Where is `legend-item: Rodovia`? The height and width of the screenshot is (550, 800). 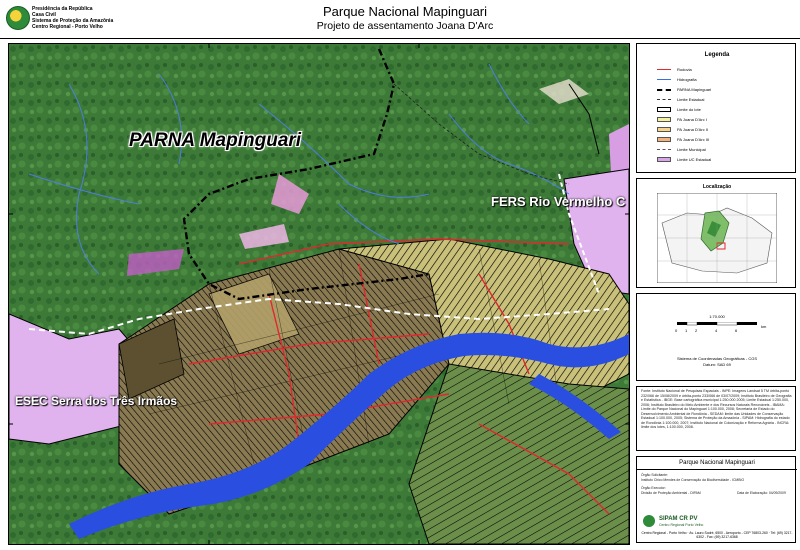
legend-item: Rodovia is located at coordinates (674, 69).